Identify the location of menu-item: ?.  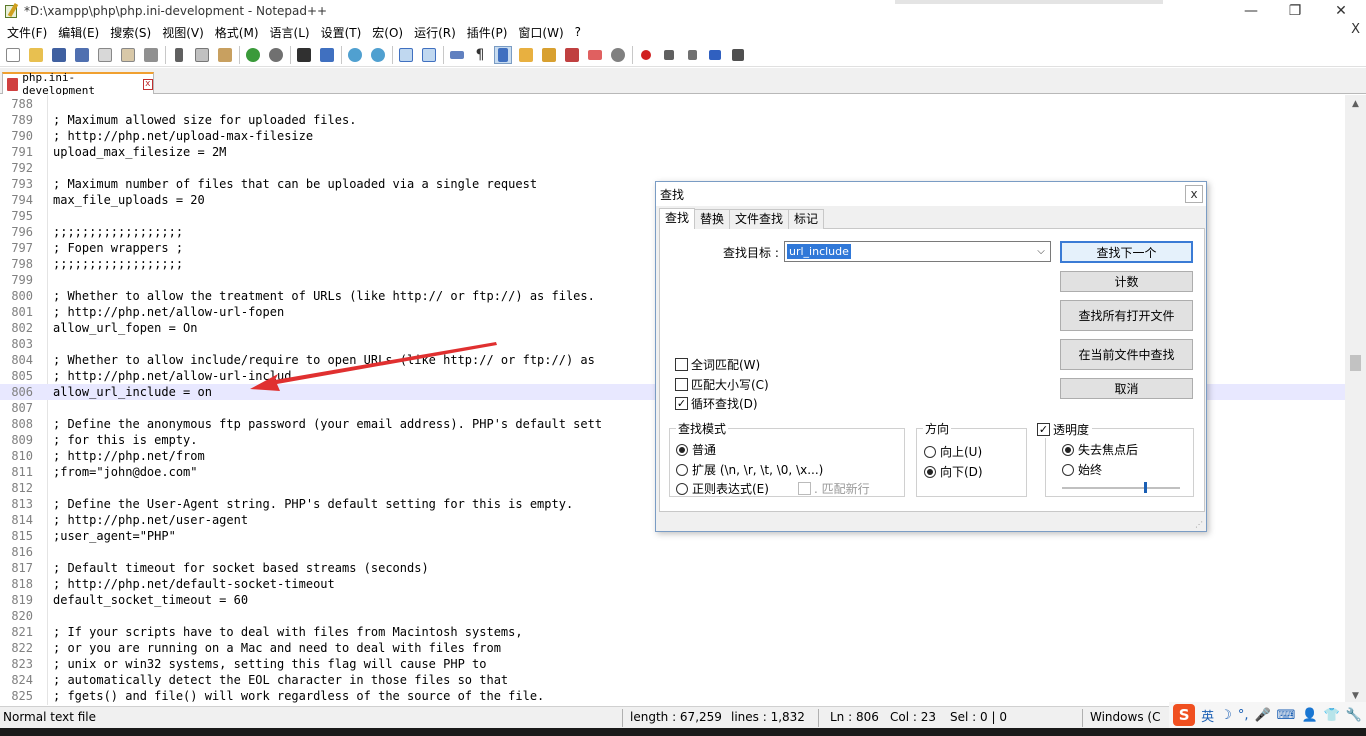
(578, 32).